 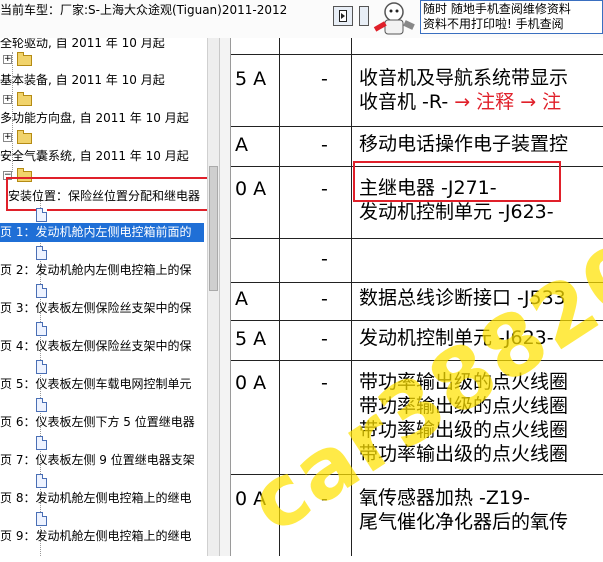 What do you see at coordinates (96, 232) in the screenshot?
I see `tree-item-label: 页 1：发动机舱内左侧电控箱前面的` at bounding box center [96, 232].